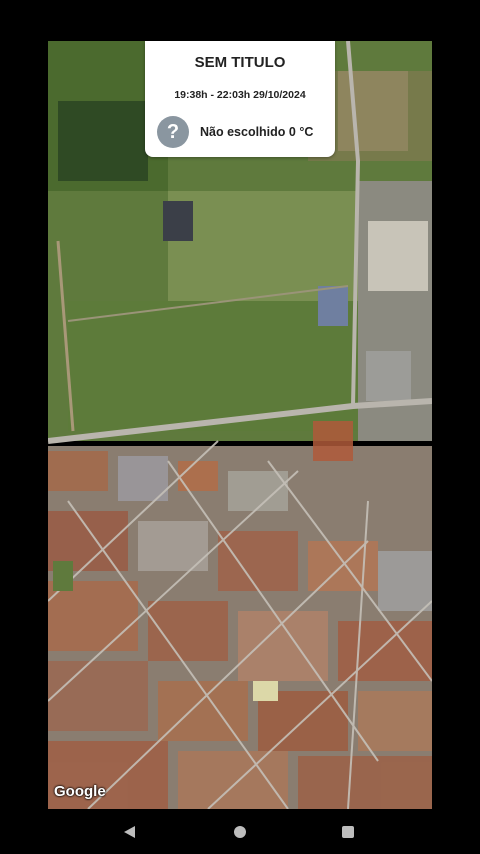 The image size is (480, 854). I want to click on status-row: ? Não escolhido 0 °C, so click(244, 132).